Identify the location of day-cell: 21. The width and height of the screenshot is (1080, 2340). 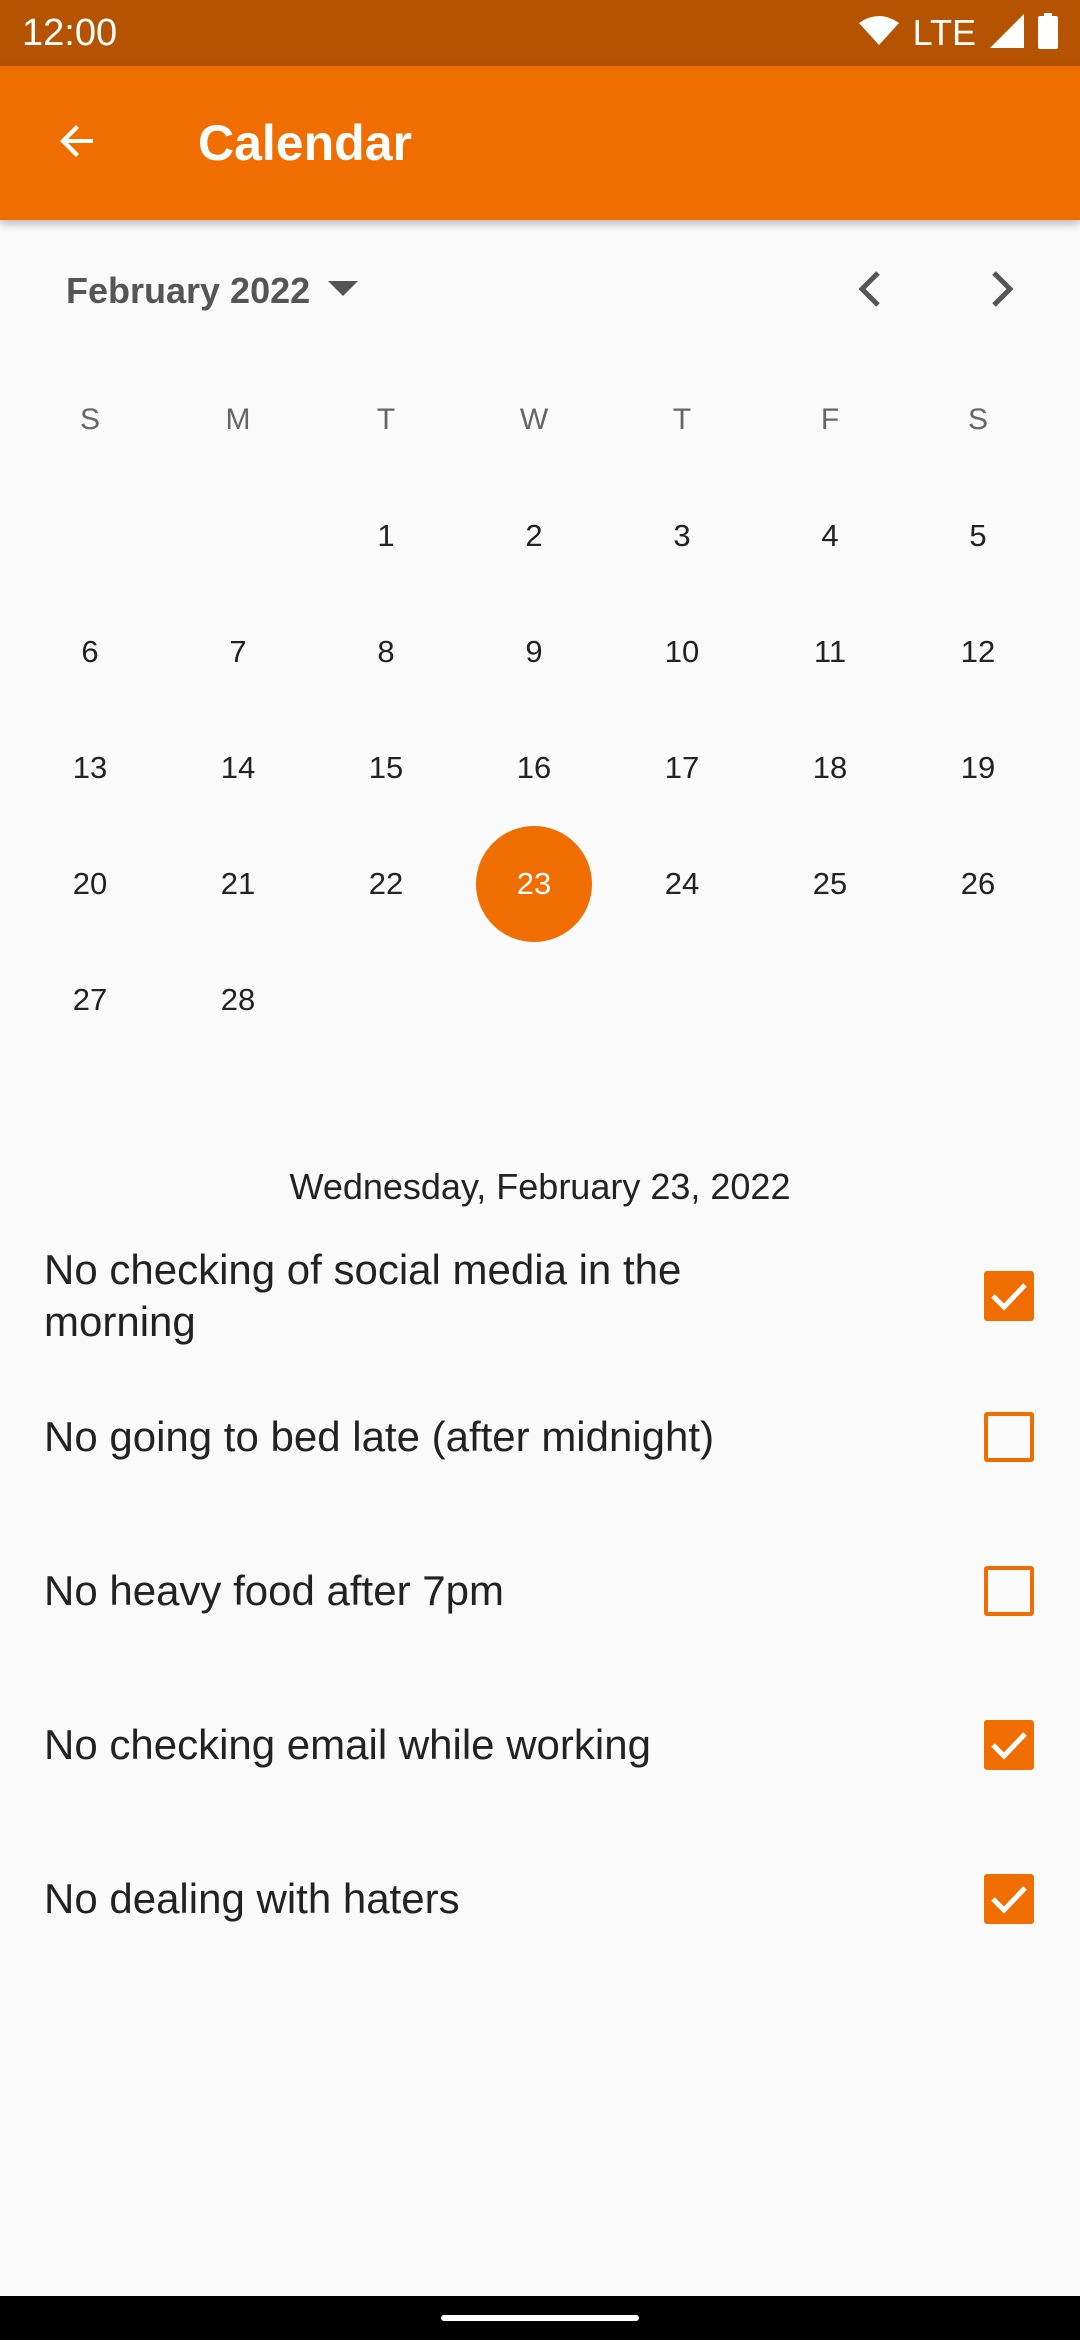
(238, 884).